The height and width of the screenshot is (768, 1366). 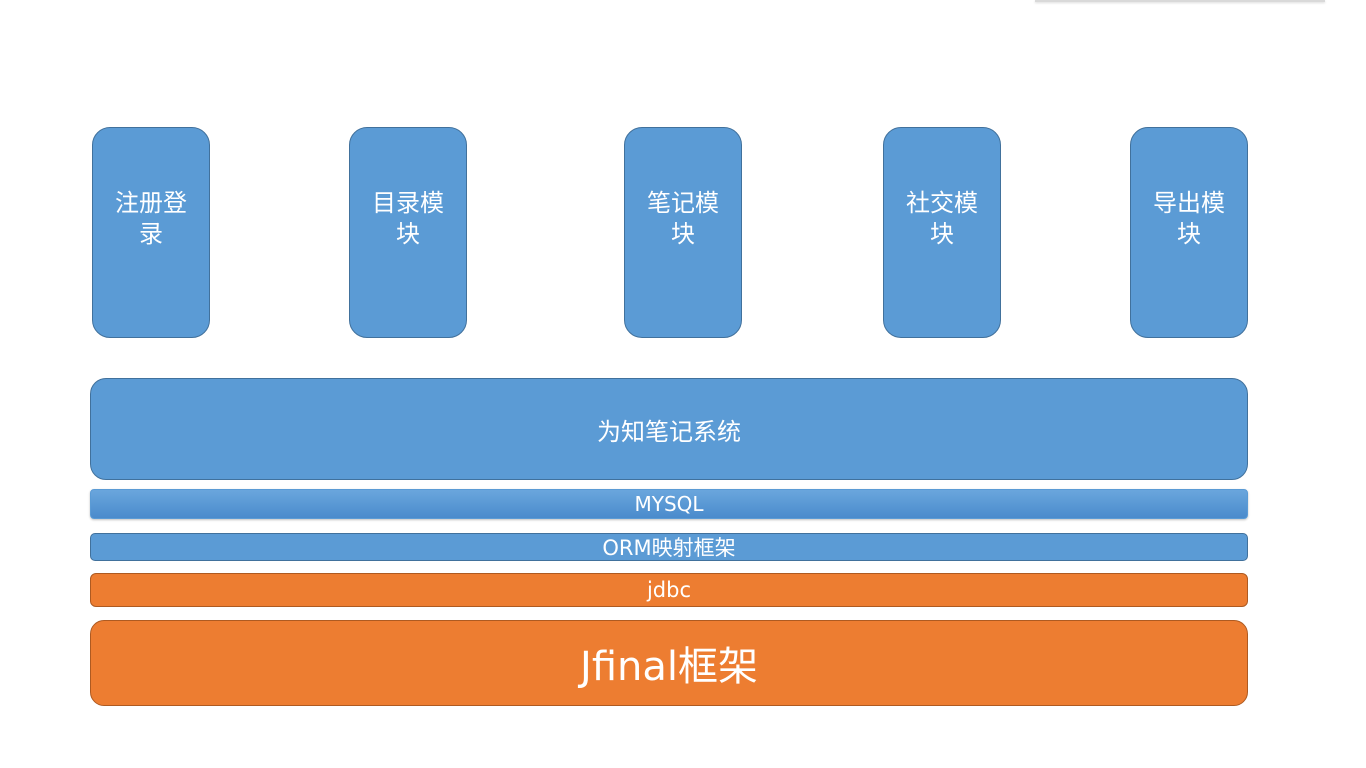 I want to click on module-label: 注册登录, so click(x=151, y=218).